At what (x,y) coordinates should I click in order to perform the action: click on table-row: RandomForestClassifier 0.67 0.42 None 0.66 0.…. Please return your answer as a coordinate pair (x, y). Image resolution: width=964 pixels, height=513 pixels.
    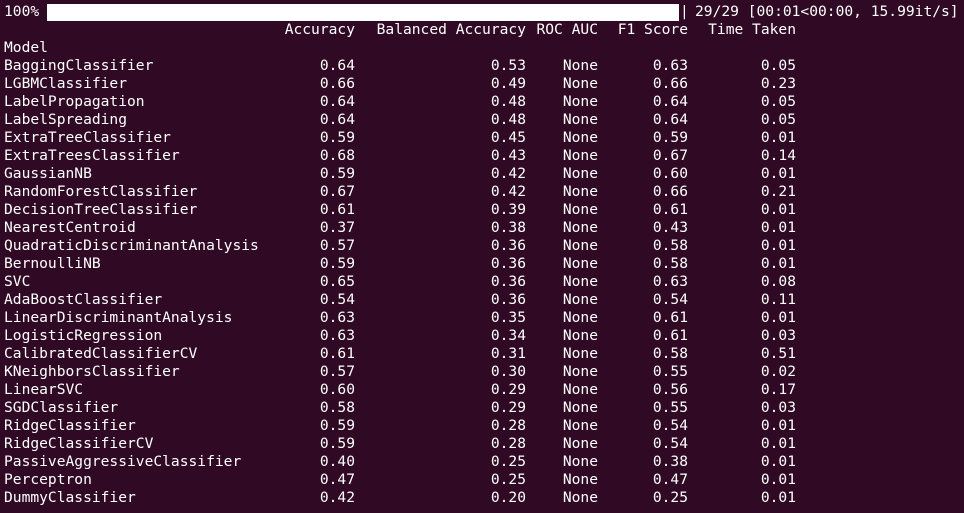
    Looking at the image, I should click on (482, 192).